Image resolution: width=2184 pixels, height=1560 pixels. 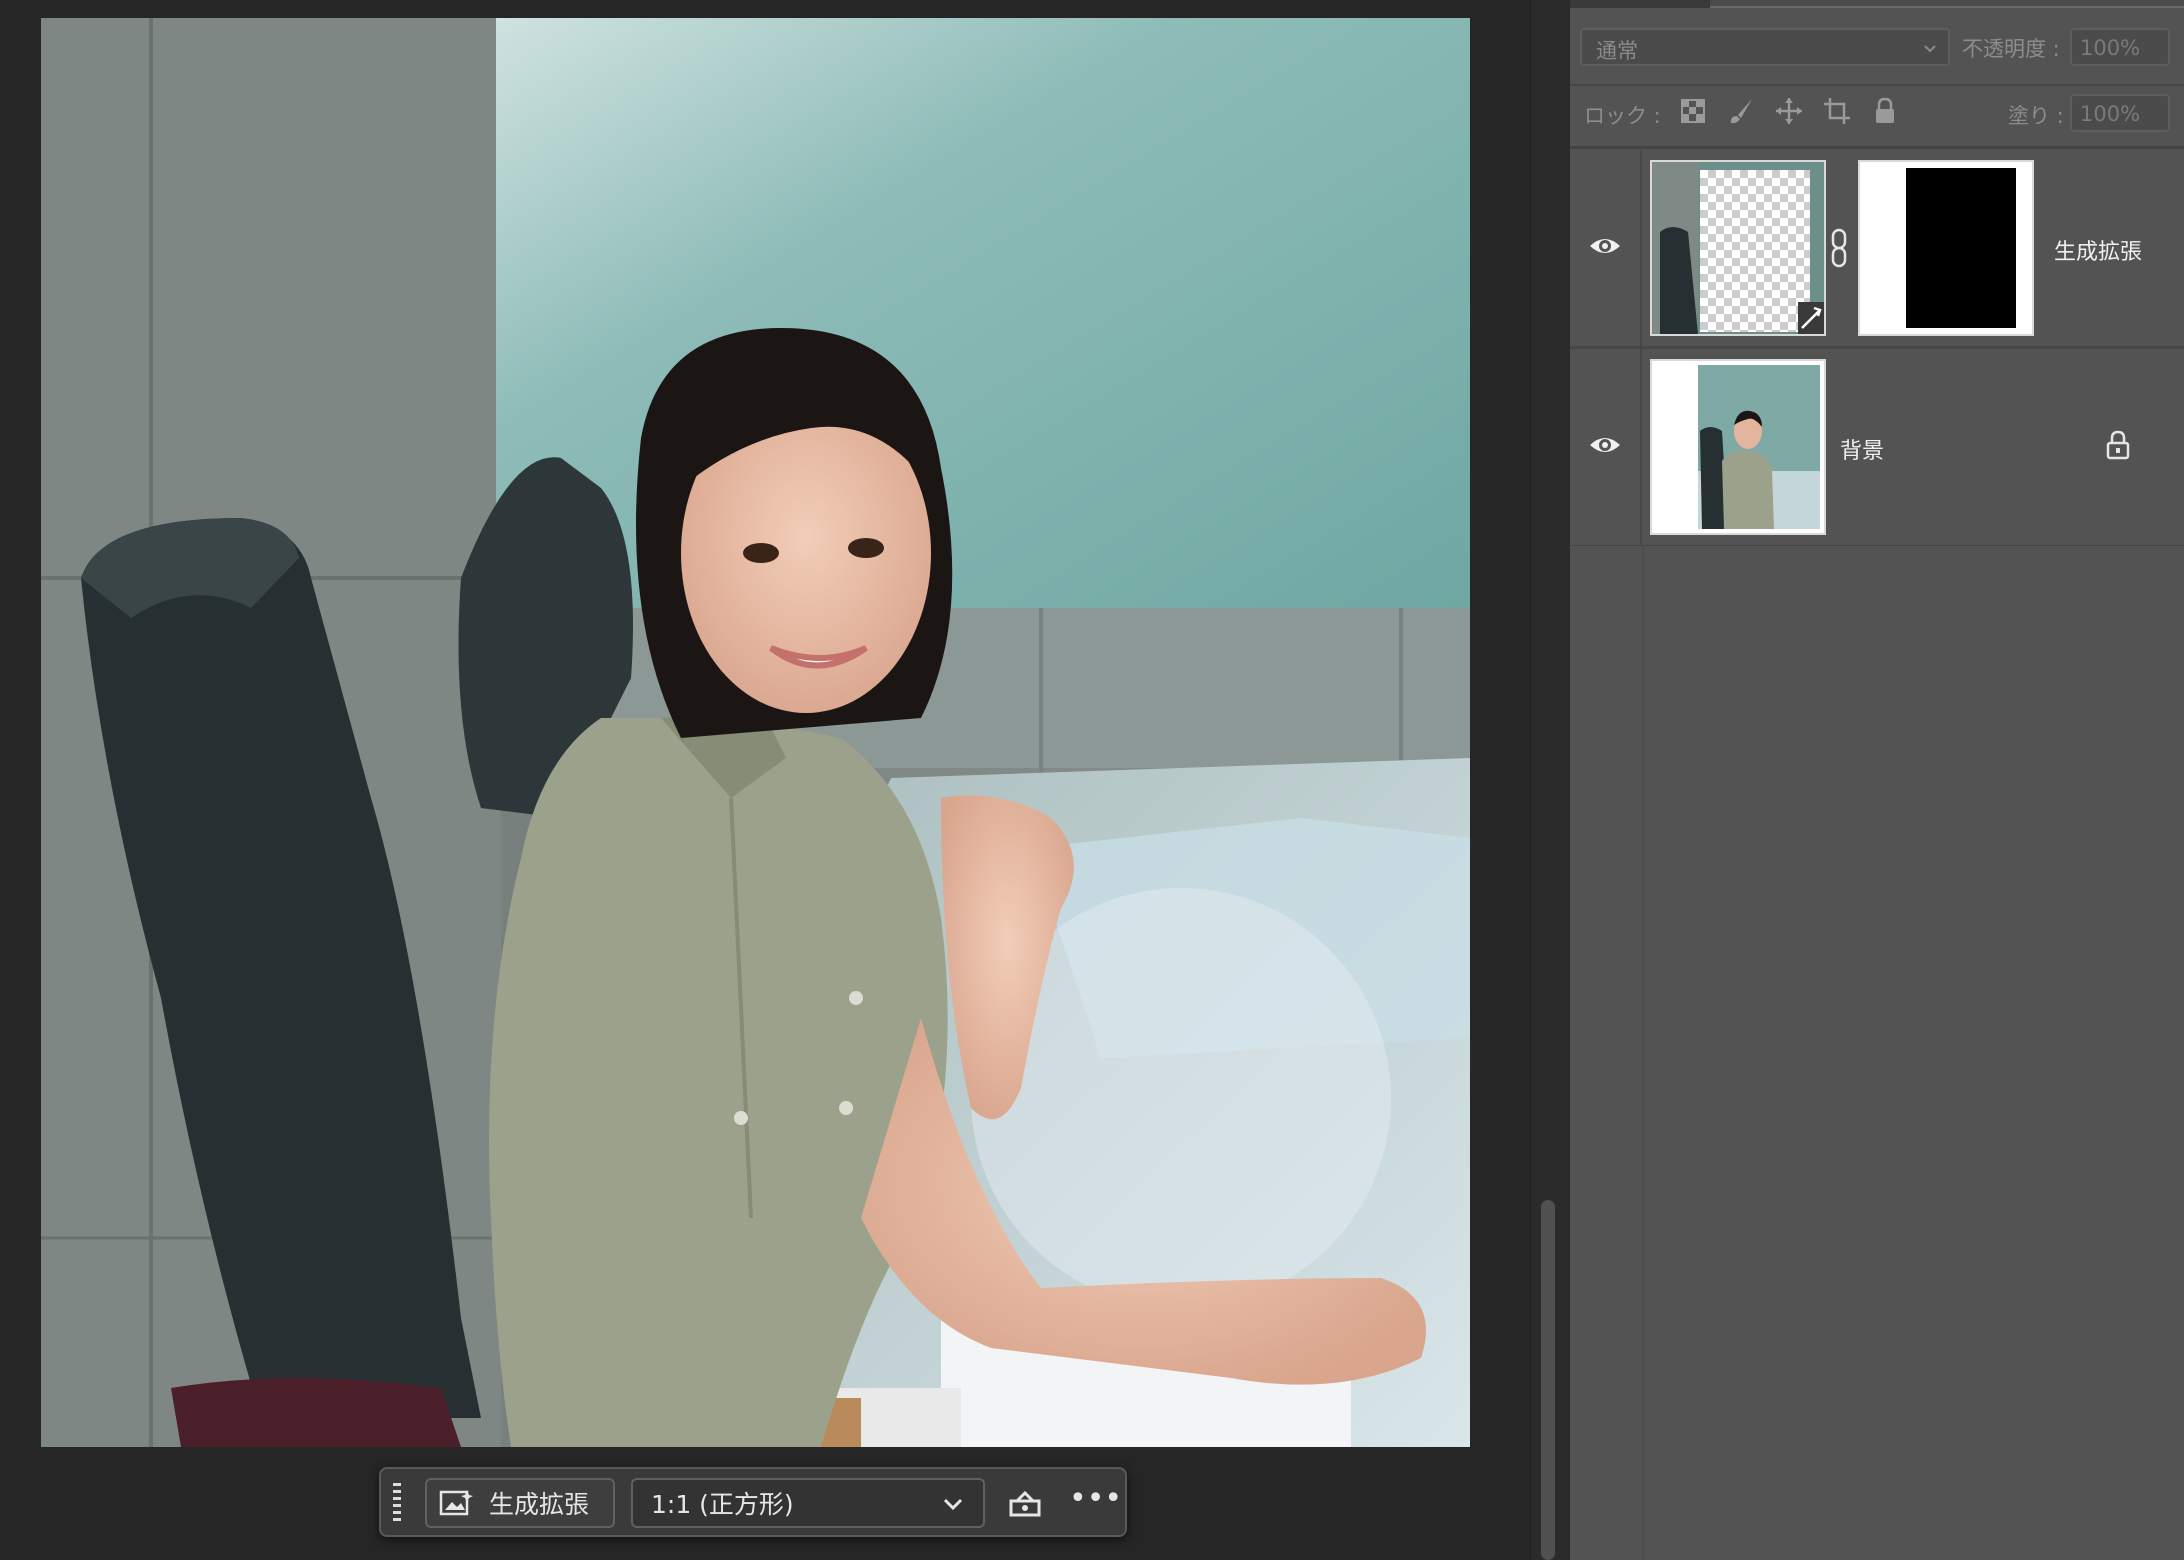 What do you see at coordinates (2110, 48) in the screenshot?
I see `opacity-value: 100%` at bounding box center [2110, 48].